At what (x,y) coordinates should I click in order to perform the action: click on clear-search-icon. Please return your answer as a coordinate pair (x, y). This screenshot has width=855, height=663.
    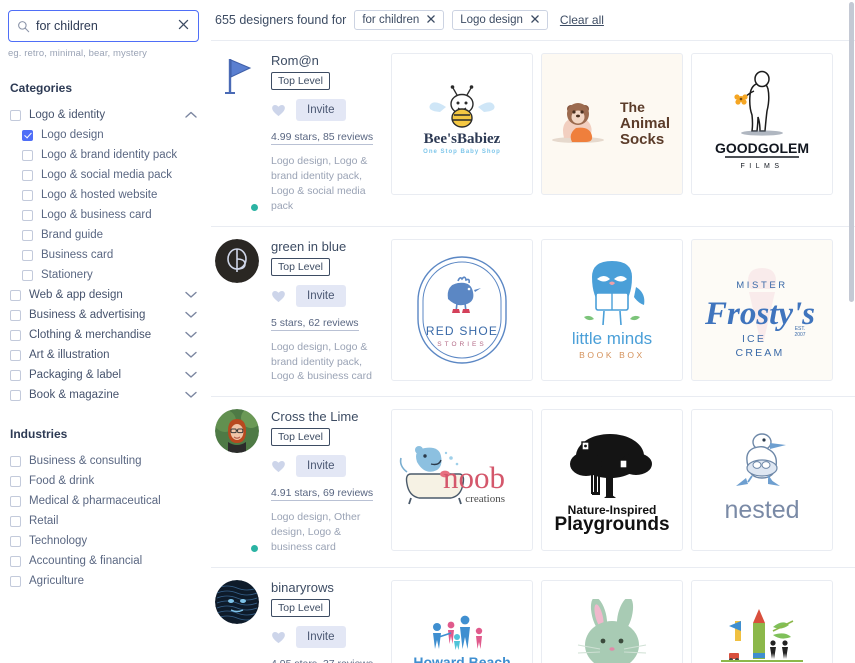
    Looking at the image, I should click on (181, 26).